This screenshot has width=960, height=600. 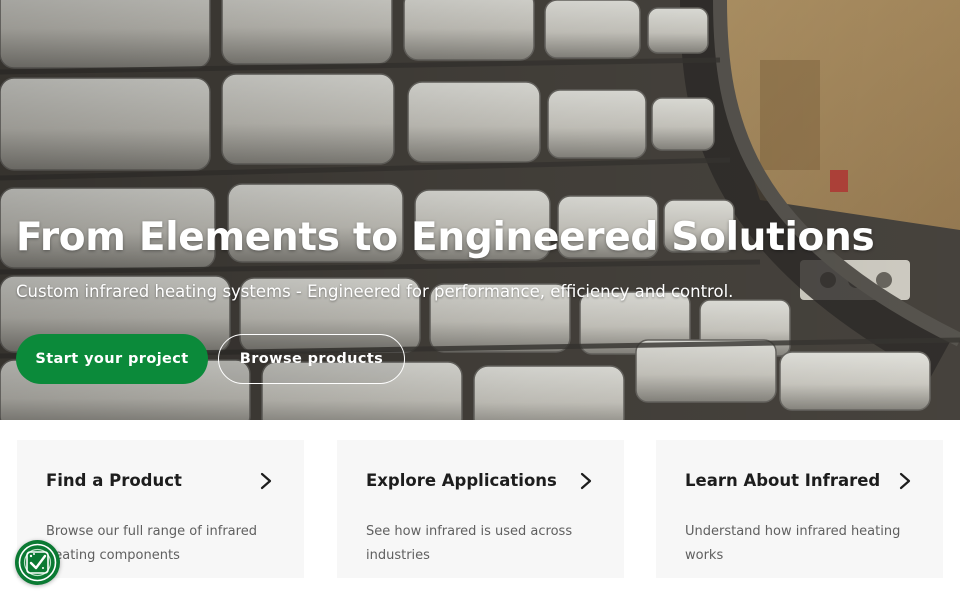 I want to click on hero-title: From Elements to Engineered Solutions, so click(x=445, y=237).